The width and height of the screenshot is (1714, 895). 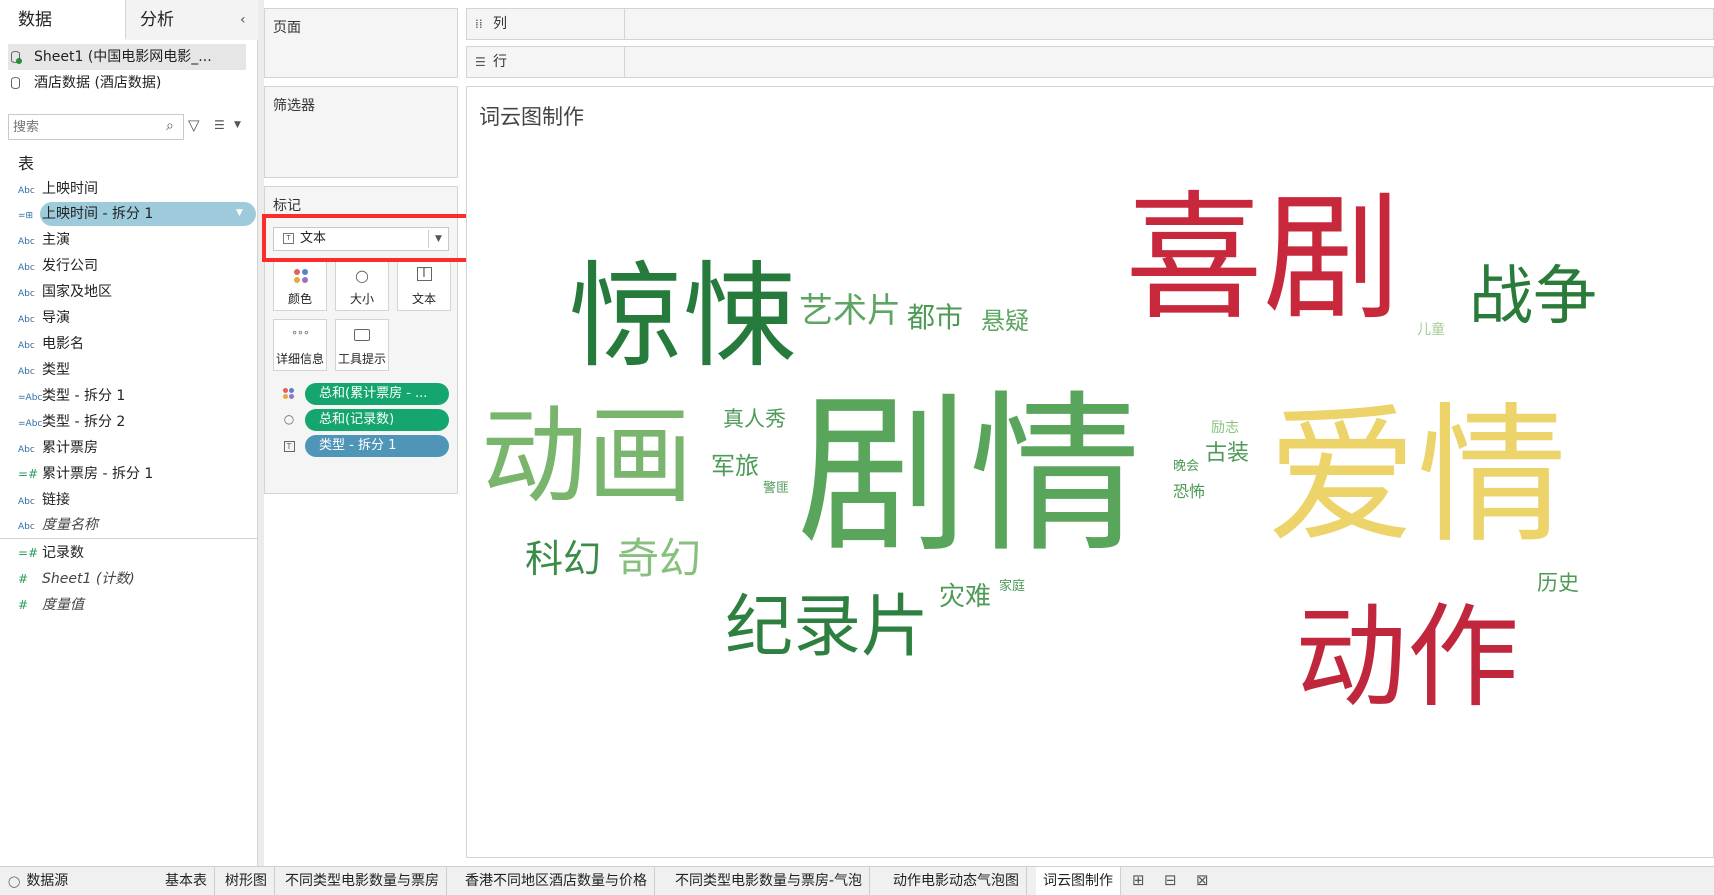 What do you see at coordinates (769, 881) in the screenshot?
I see `sheet-tab-genre-bubble: 不同类型电影数量与票房-气泡` at bounding box center [769, 881].